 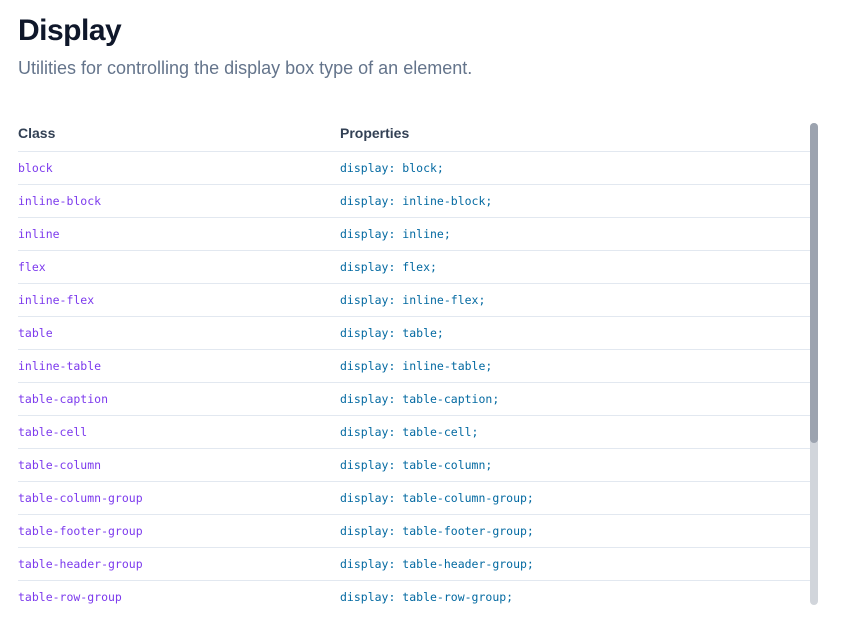 I want to click on properties-cell: display: inline-block;, so click(x=575, y=201).